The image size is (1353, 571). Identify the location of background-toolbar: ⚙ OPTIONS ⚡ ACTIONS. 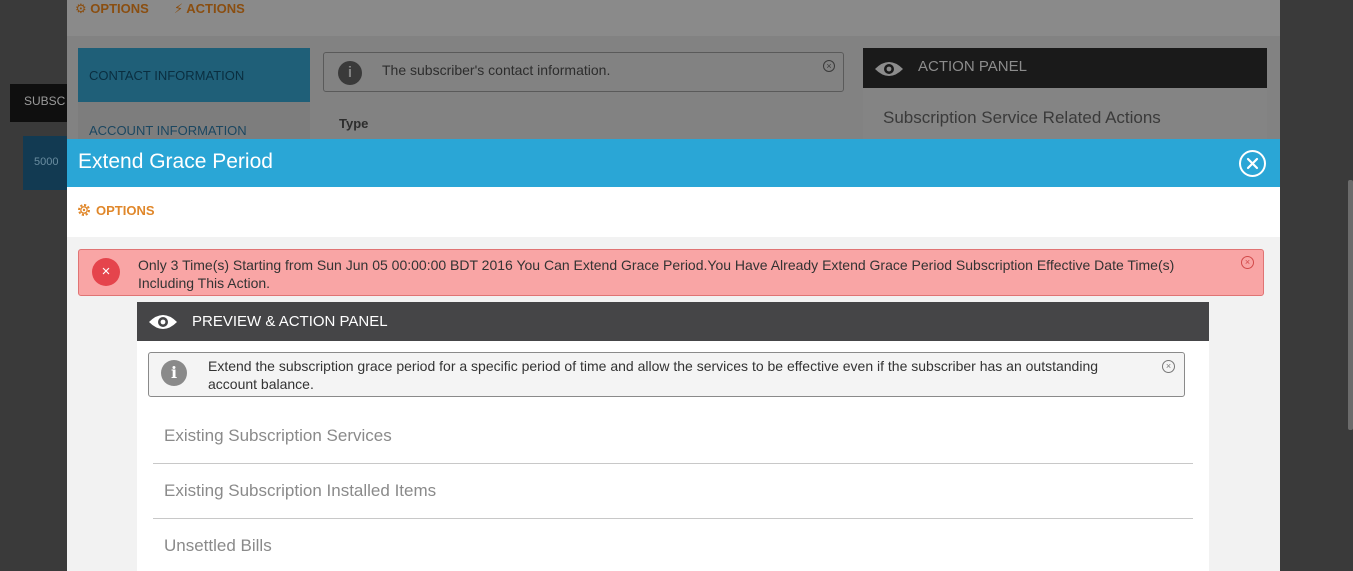
(673, 18).